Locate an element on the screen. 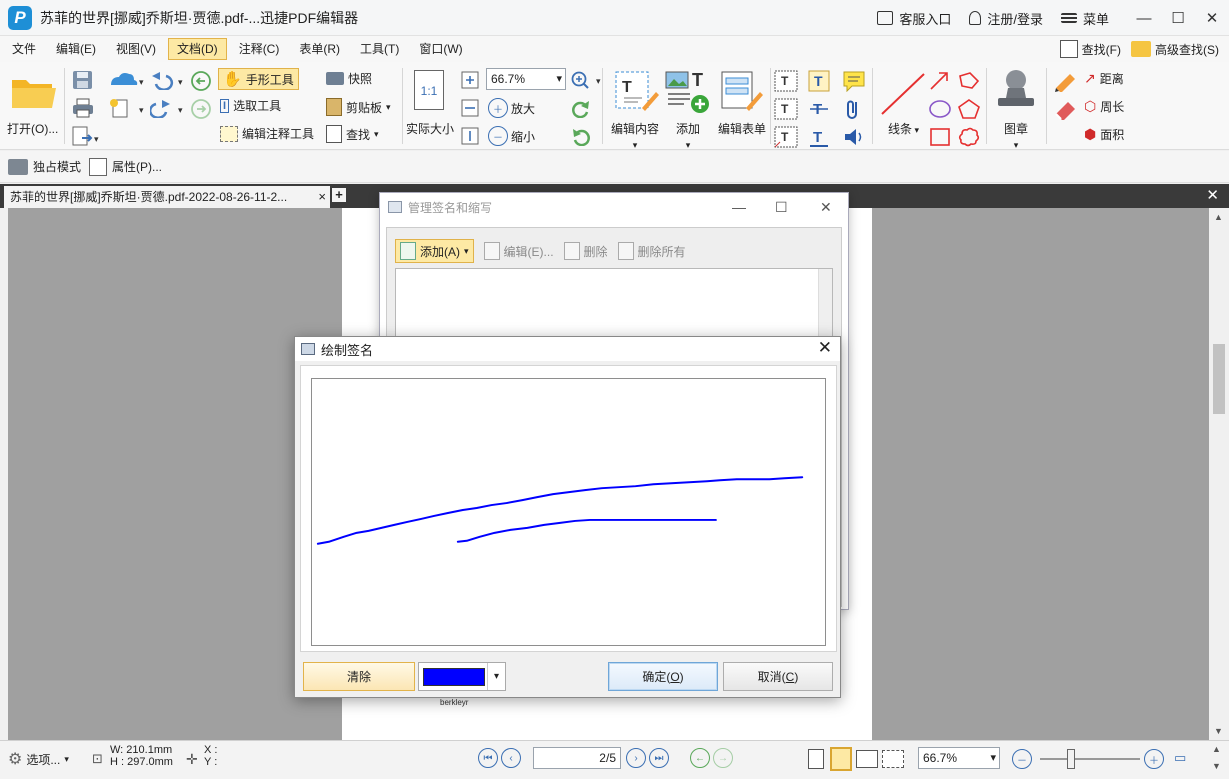 The height and width of the screenshot is (779, 1229). open-folder-icon is located at coordinates (34, 92).